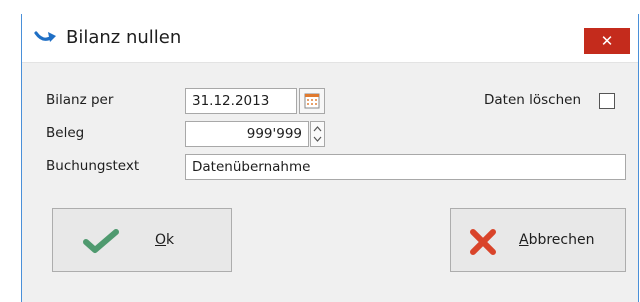  I want to click on beleg-spinner, so click(317, 134).